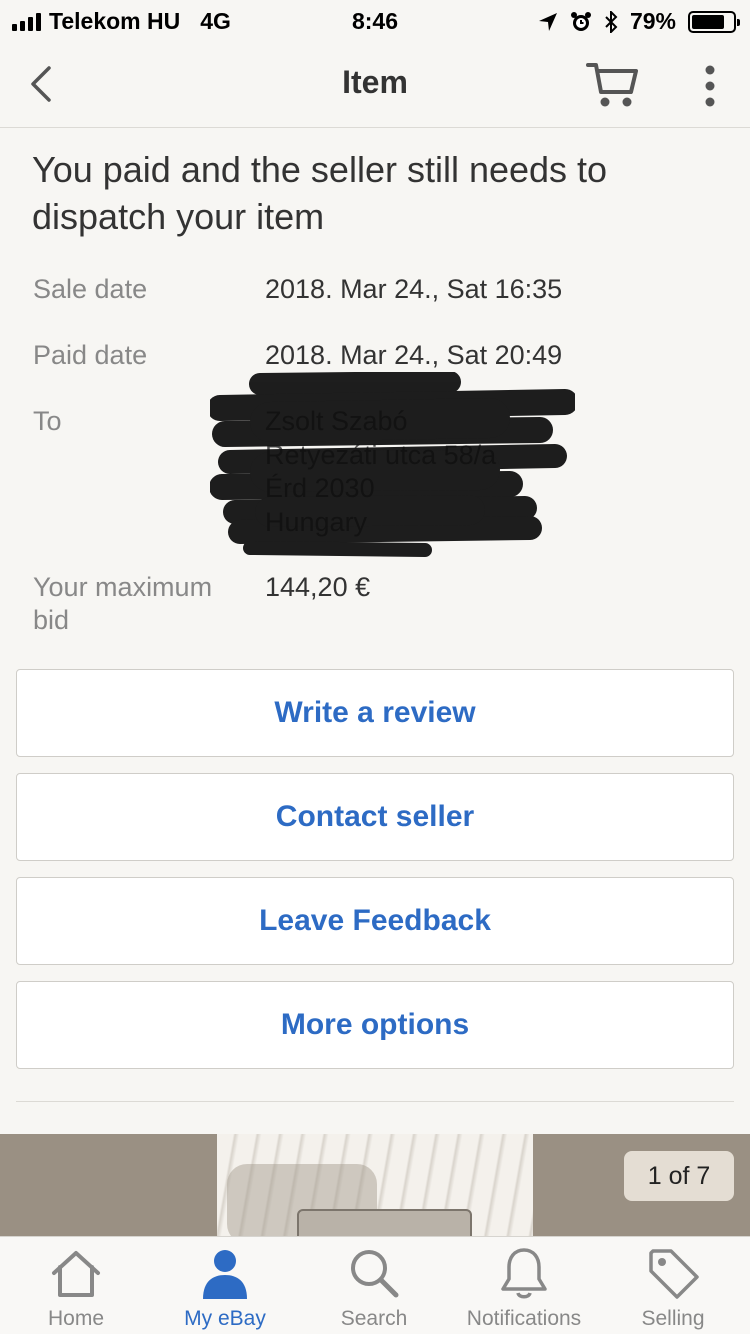  What do you see at coordinates (524, 1273) in the screenshot?
I see `bell-icon` at bounding box center [524, 1273].